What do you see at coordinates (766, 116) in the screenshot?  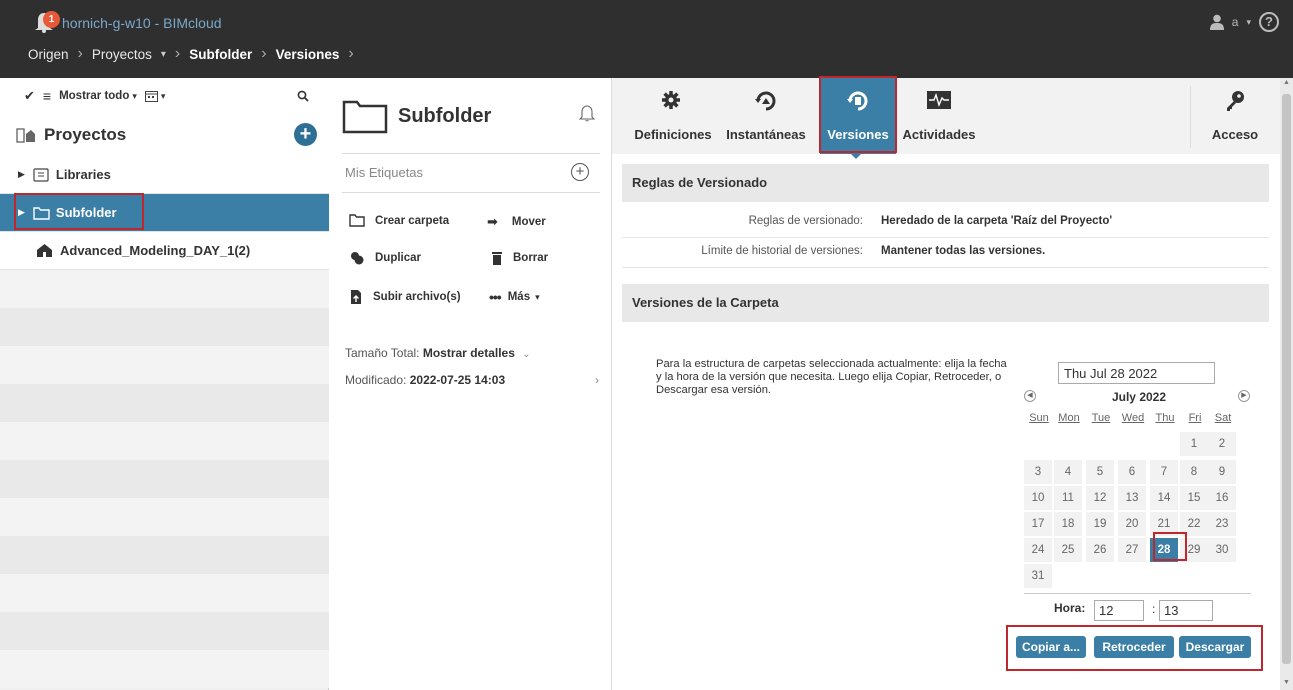 I see `tab-instantaneas: Instantáneas` at bounding box center [766, 116].